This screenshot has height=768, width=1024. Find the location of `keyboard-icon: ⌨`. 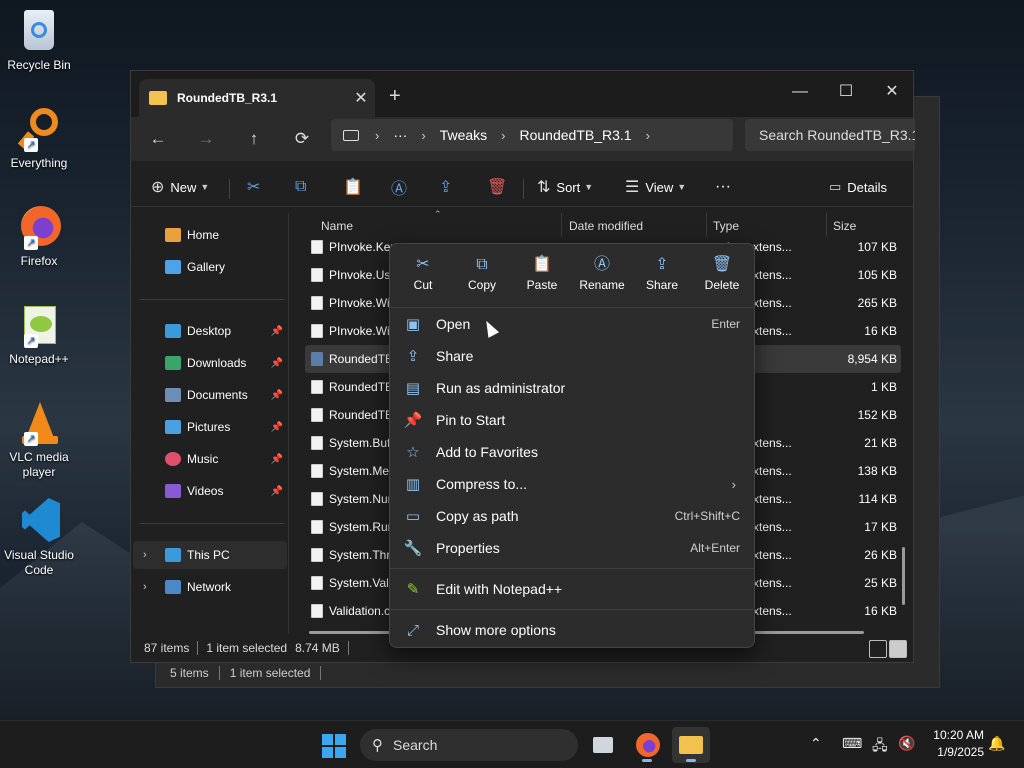

keyboard-icon: ⌨ is located at coordinates (852, 743).